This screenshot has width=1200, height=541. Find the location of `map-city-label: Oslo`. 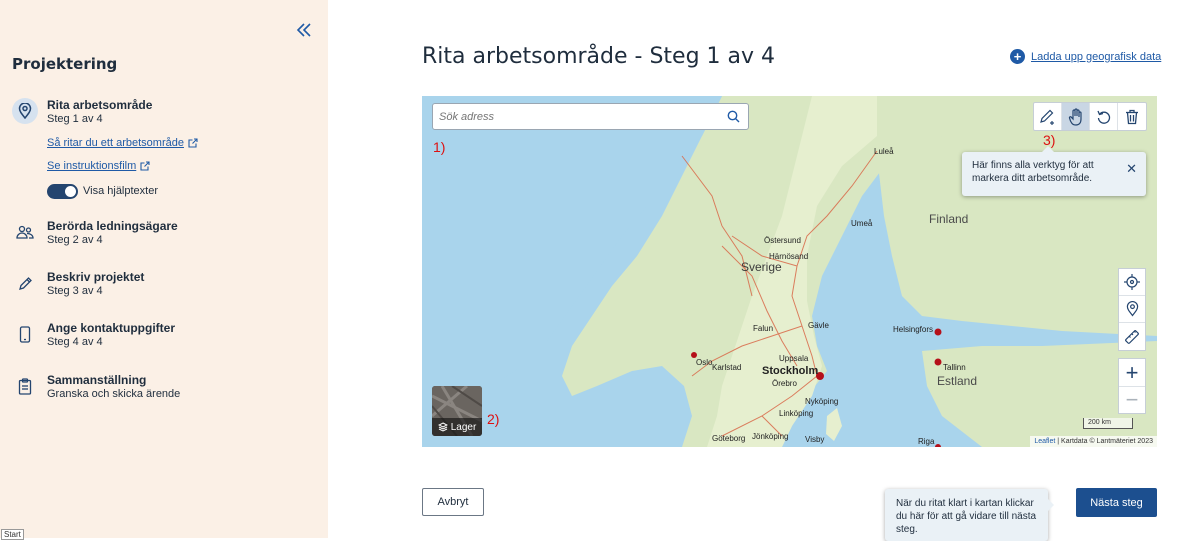

map-city-label: Oslo is located at coordinates (704, 362).